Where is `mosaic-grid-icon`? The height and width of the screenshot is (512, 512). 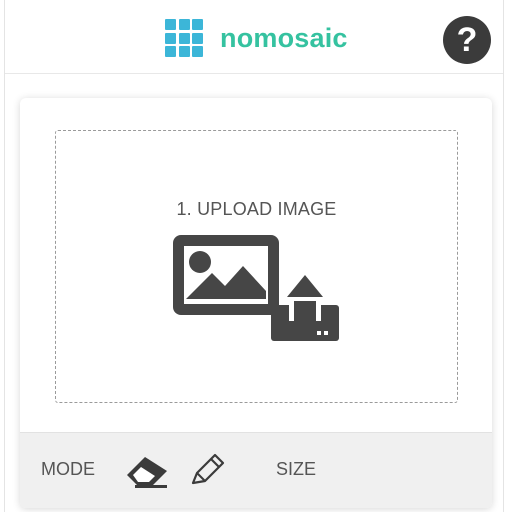 mosaic-grid-icon is located at coordinates (184, 38).